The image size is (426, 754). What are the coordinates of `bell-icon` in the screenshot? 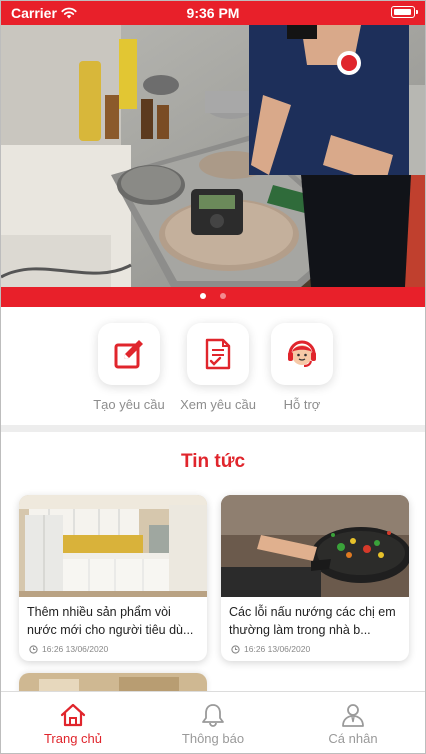 It's located at (213, 715).